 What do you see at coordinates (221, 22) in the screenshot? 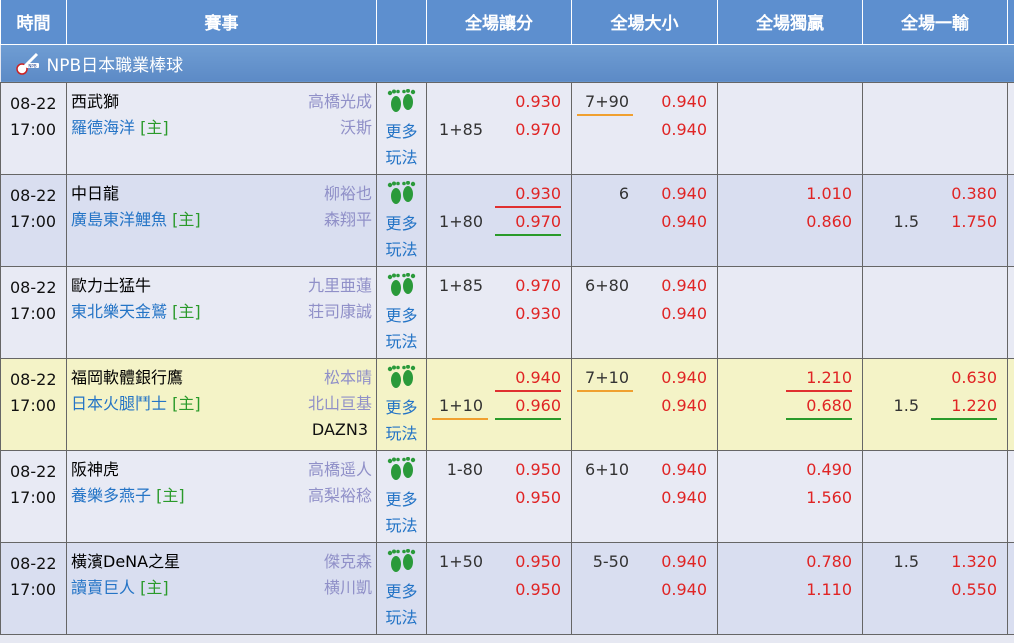
I see `header-event: 賽事` at bounding box center [221, 22].